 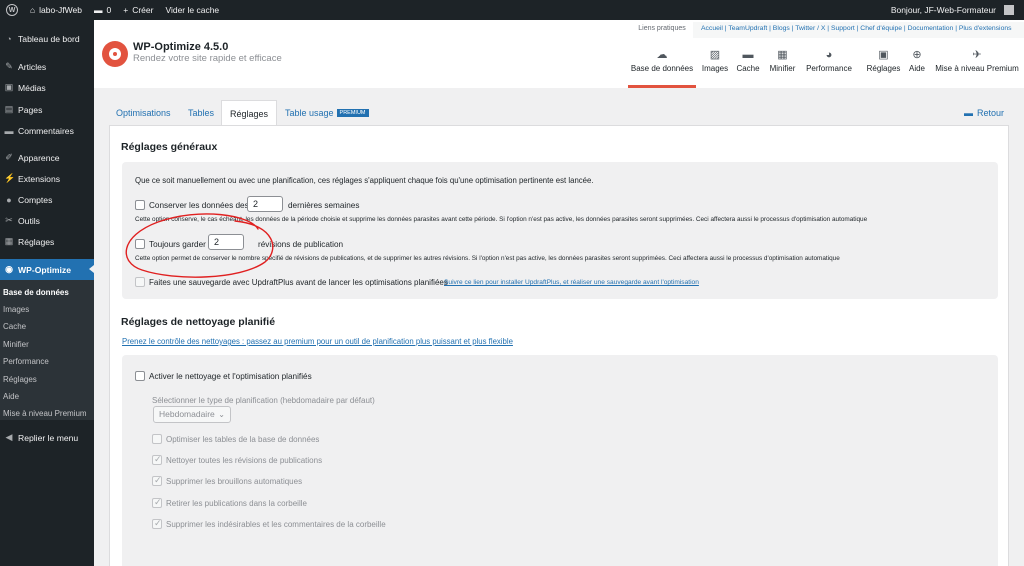 What do you see at coordinates (140, 205) in the screenshot?
I see `keep-data-checkbox` at bounding box center [140, 205].